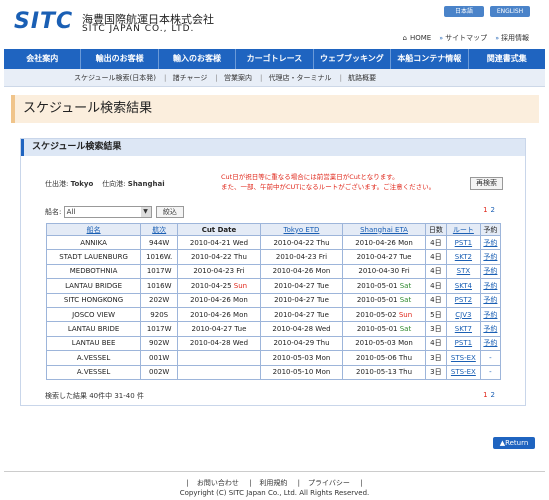  Describe the element at coordinates (301, 229) in the screenshot. I see `col-tokyo-etd: Tokyo ETD` at that location.